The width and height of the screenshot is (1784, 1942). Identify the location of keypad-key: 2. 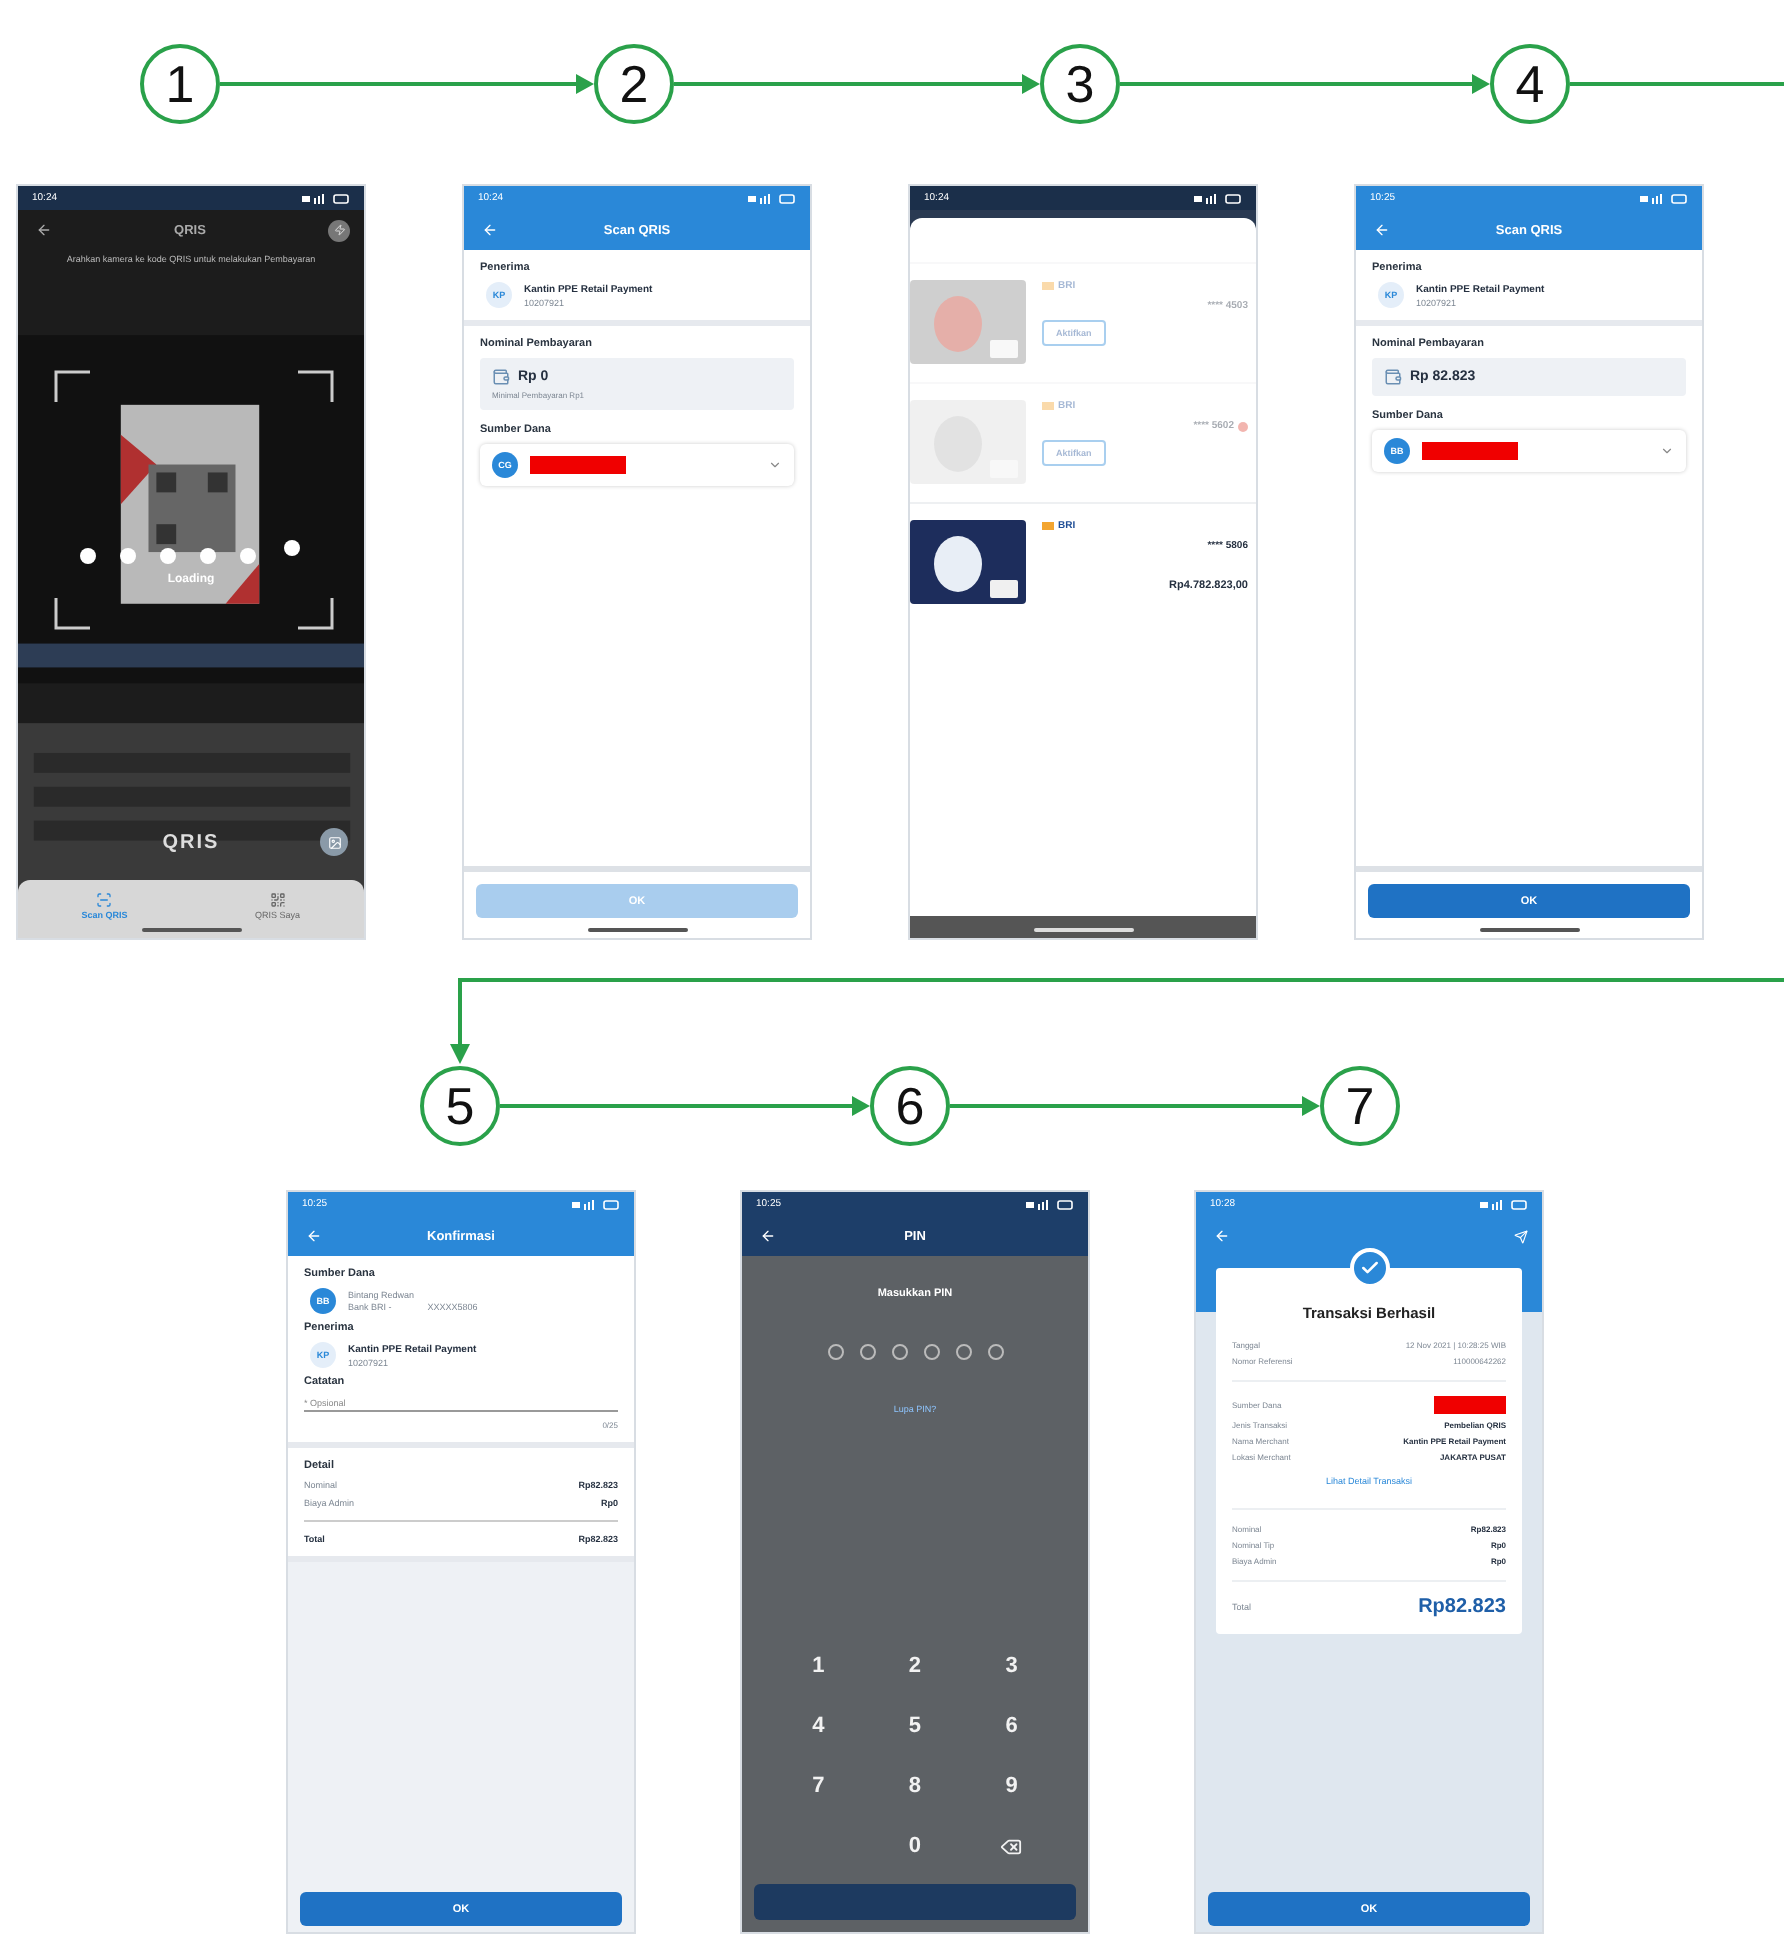
(915, 1666).